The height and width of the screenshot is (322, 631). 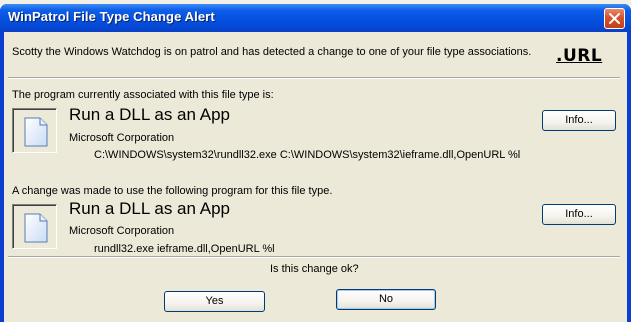 I want to click on current-company: Microsoft Corporation, so click(x=122, y=138).